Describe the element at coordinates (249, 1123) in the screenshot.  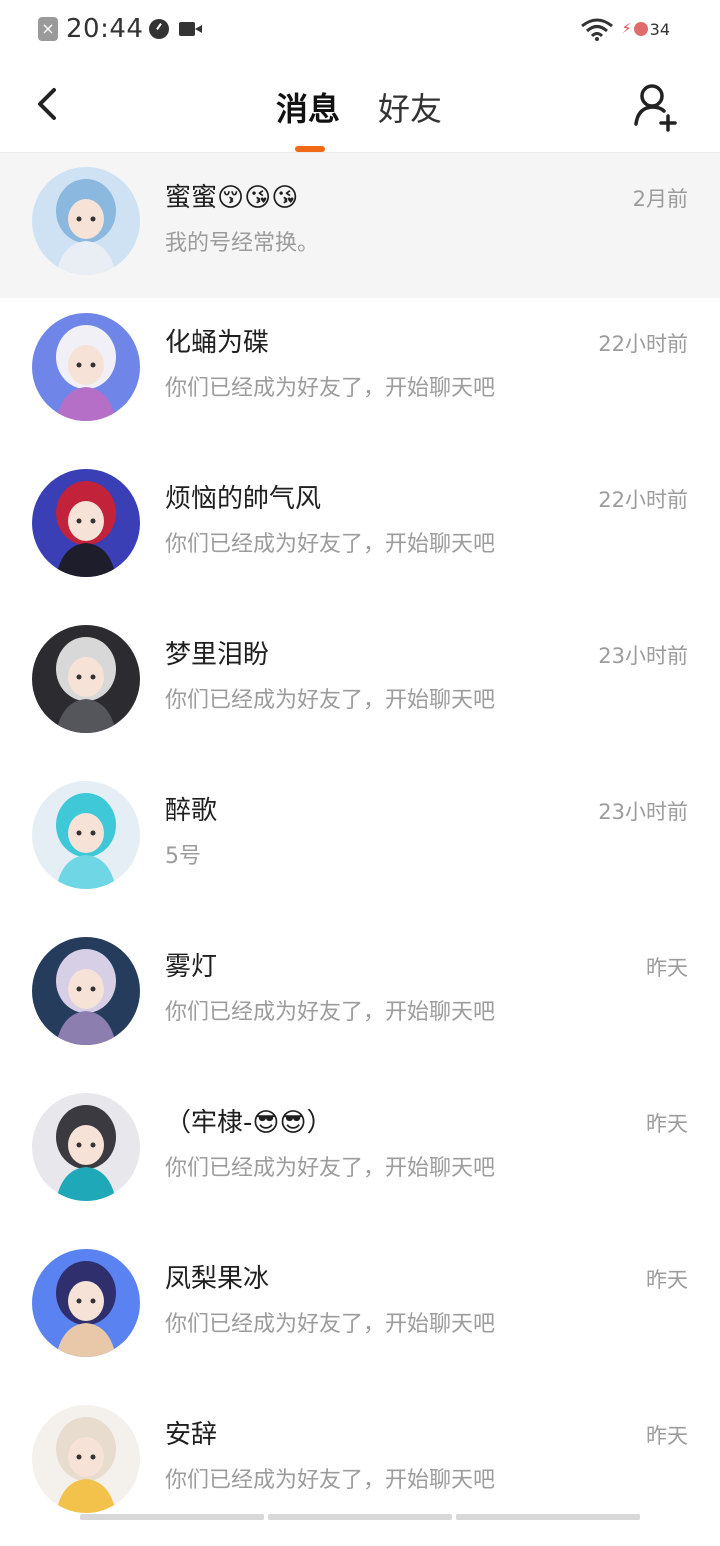
I see `conversation-name: （牢棣-😎😎）` at that location.